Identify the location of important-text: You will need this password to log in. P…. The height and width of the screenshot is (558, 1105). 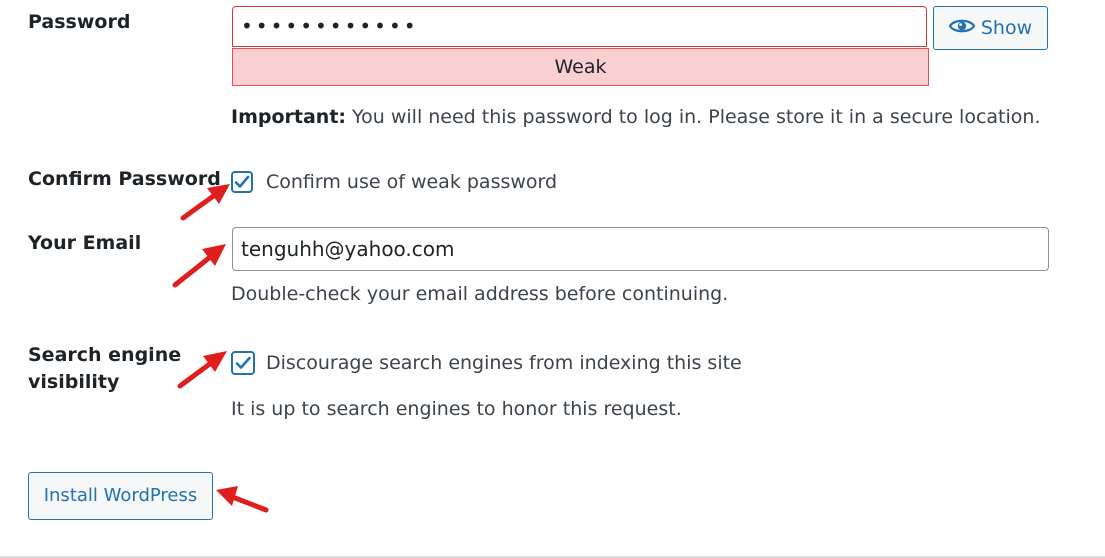
(693, 117).